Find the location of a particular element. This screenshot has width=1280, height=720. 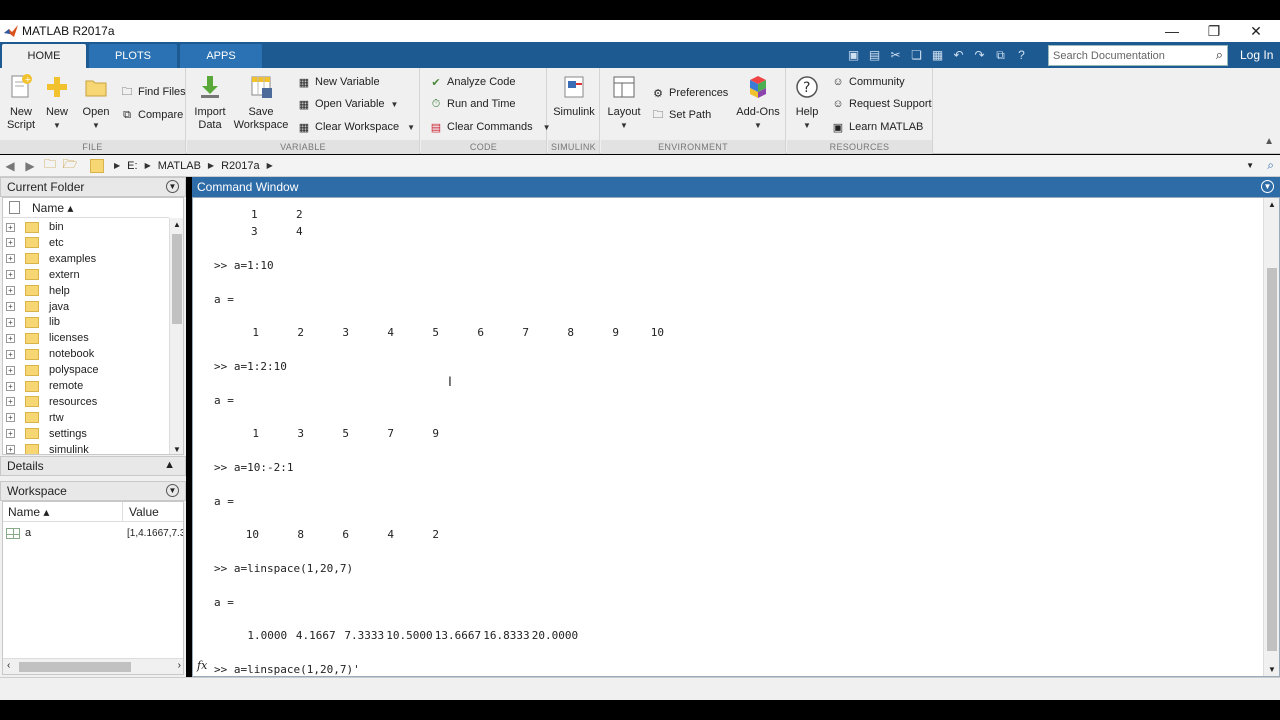

paste-icon: ▦ is located at coordinates (937, 55).